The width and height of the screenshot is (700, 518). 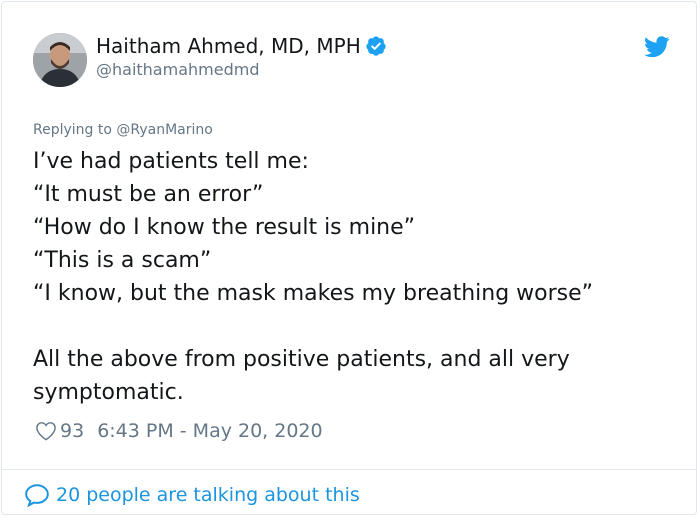 What do you see at coordinates (228, 46) in the screenshot?
I see `author-name-text: Haitham Ahmed, MD, MPH` at bounding box center [228, 46].